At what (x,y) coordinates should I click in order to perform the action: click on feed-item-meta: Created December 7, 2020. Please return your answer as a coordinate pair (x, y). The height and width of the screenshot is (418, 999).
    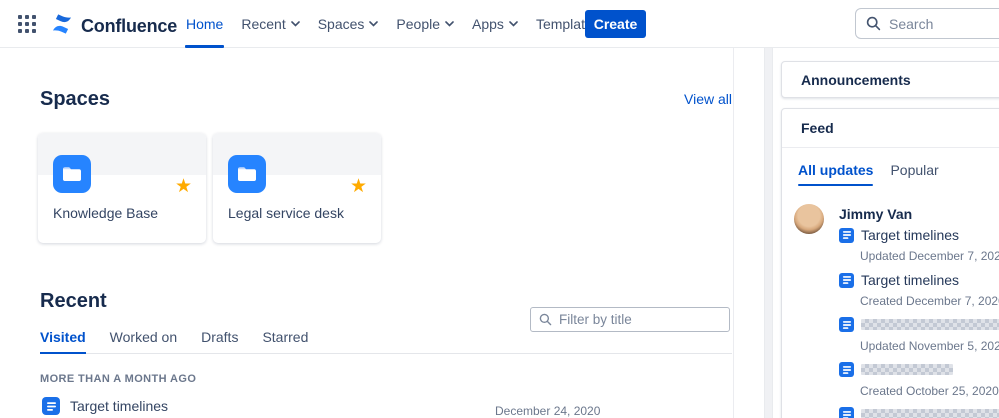
    Looking at the image, I should click on (929, 301).